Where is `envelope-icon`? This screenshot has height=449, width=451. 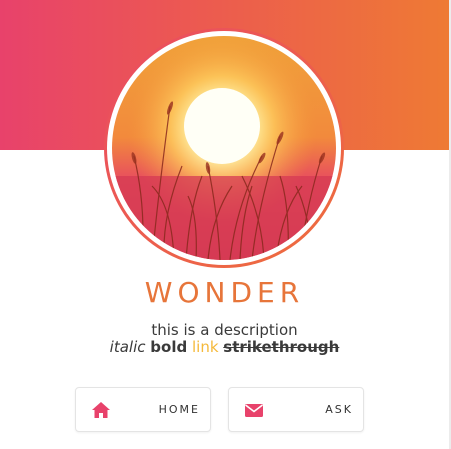
envelope-icon is located at coordinates (254, 410).